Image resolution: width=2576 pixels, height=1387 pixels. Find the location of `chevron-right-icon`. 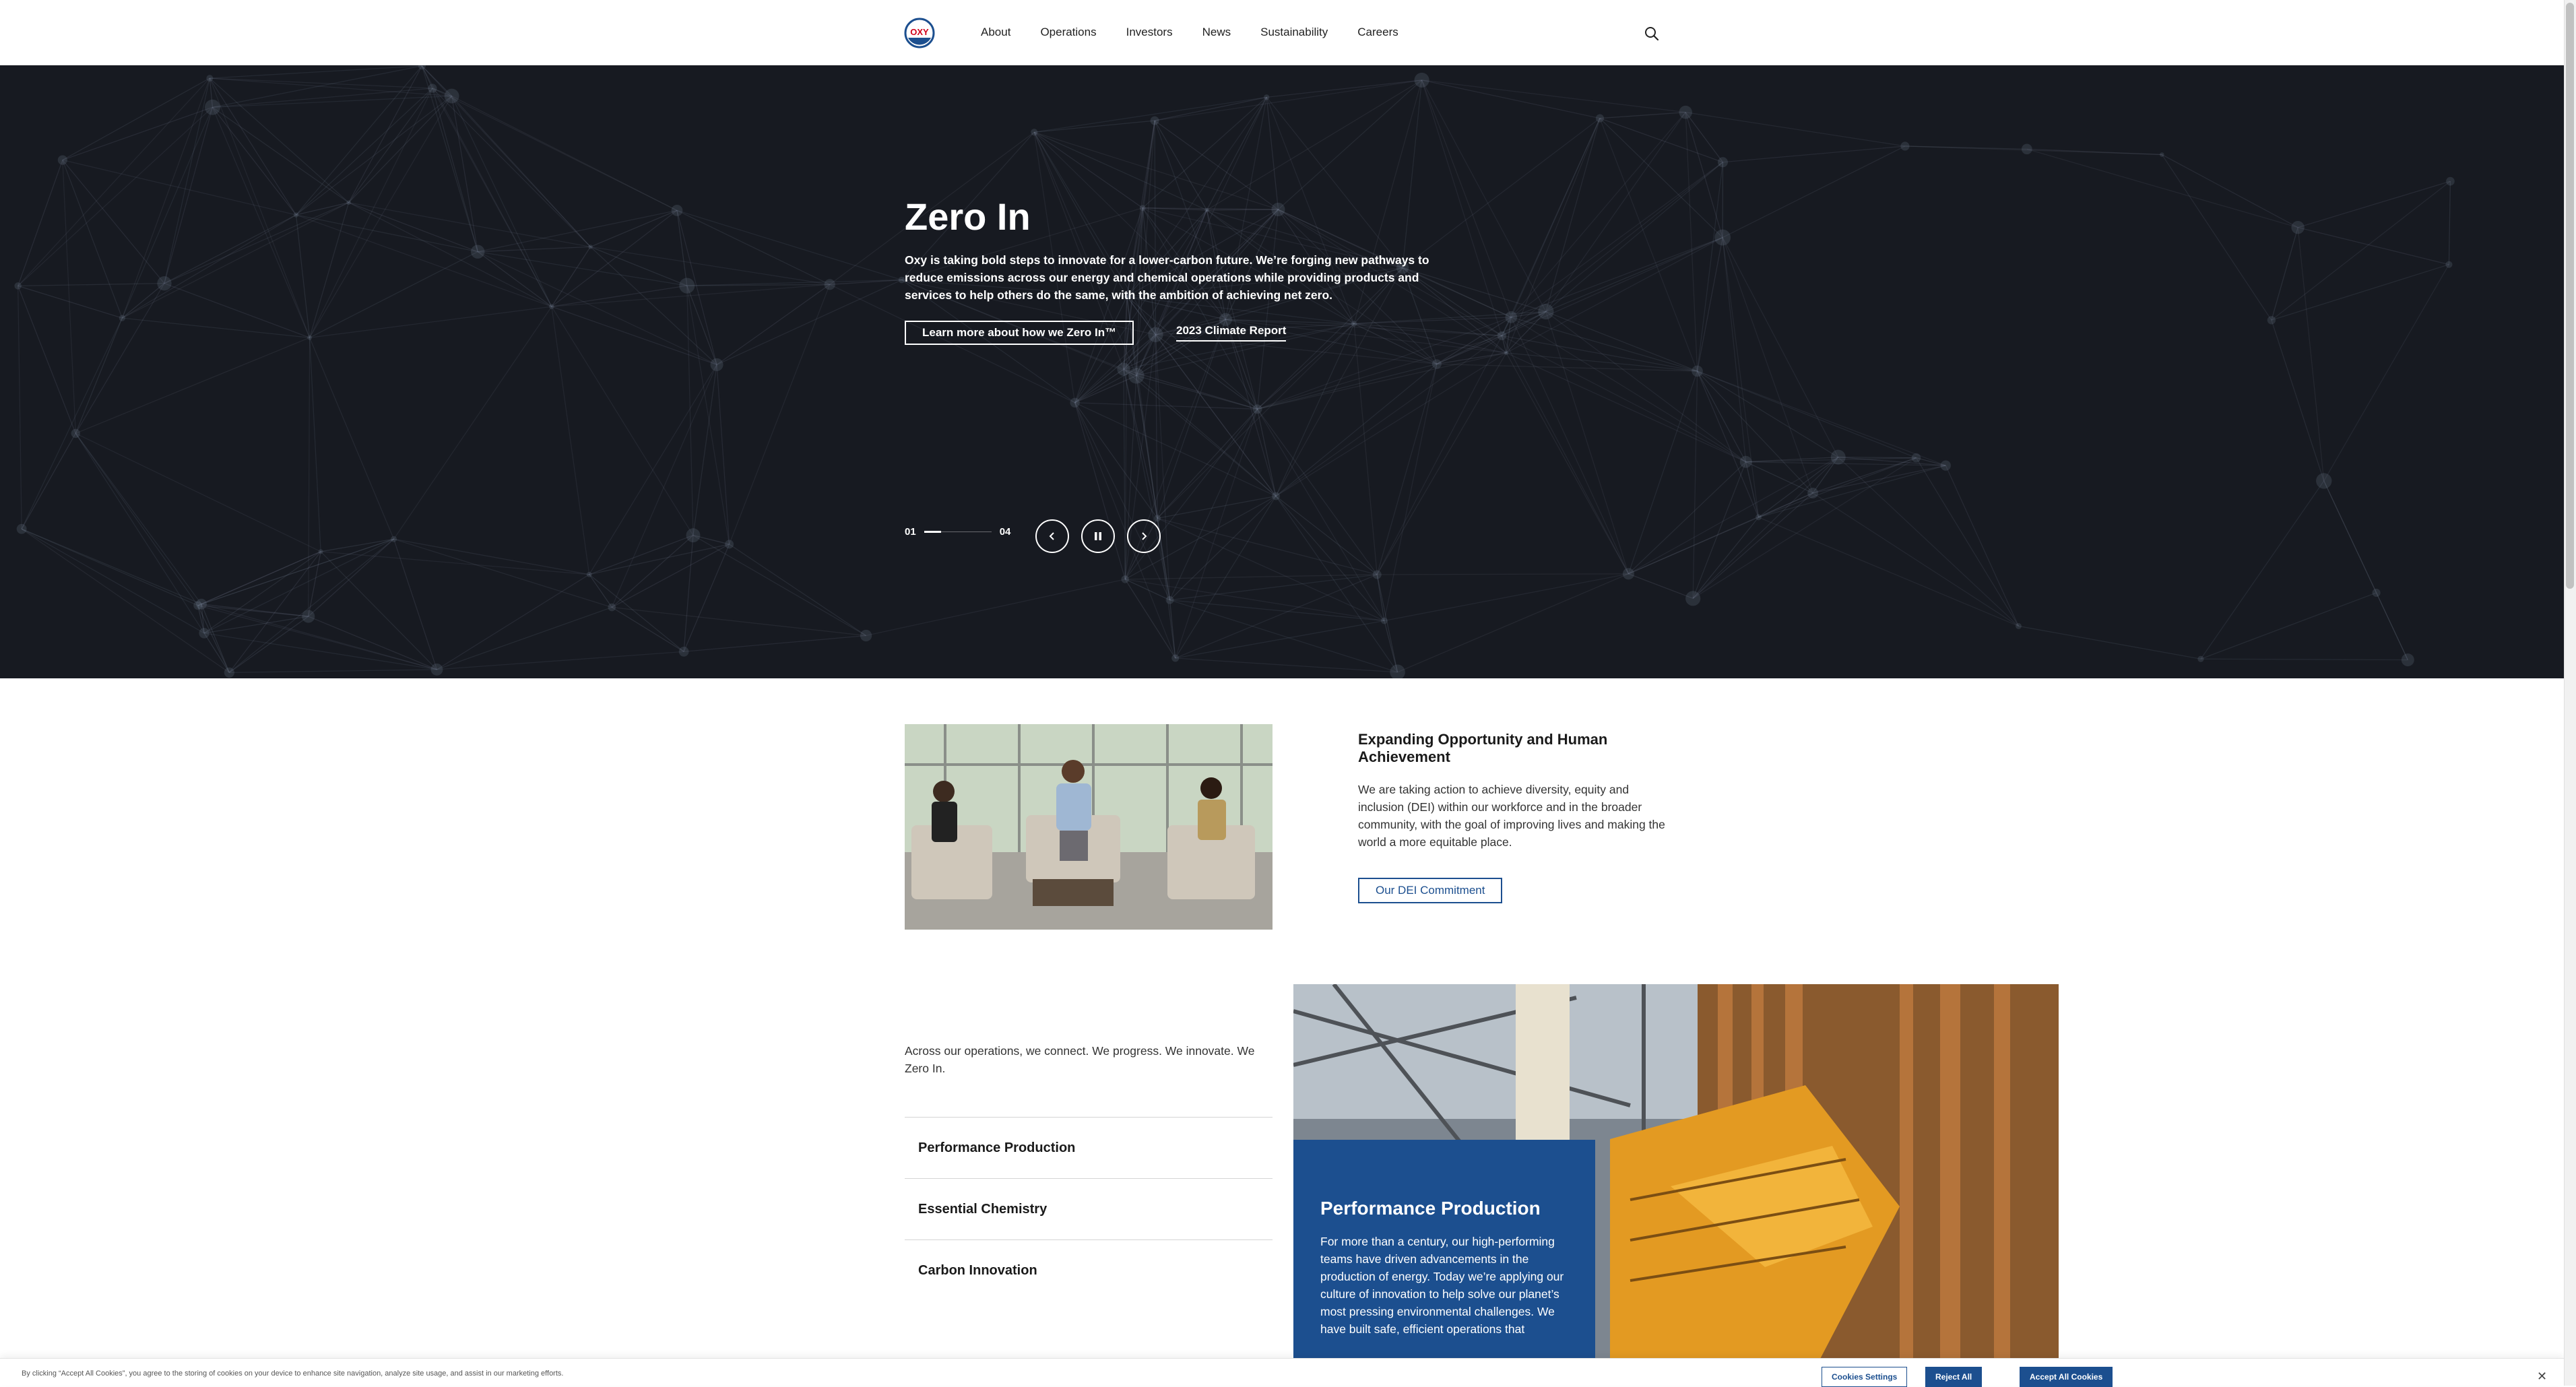

chevron-right-icon is located at coordinates (1143, 536).